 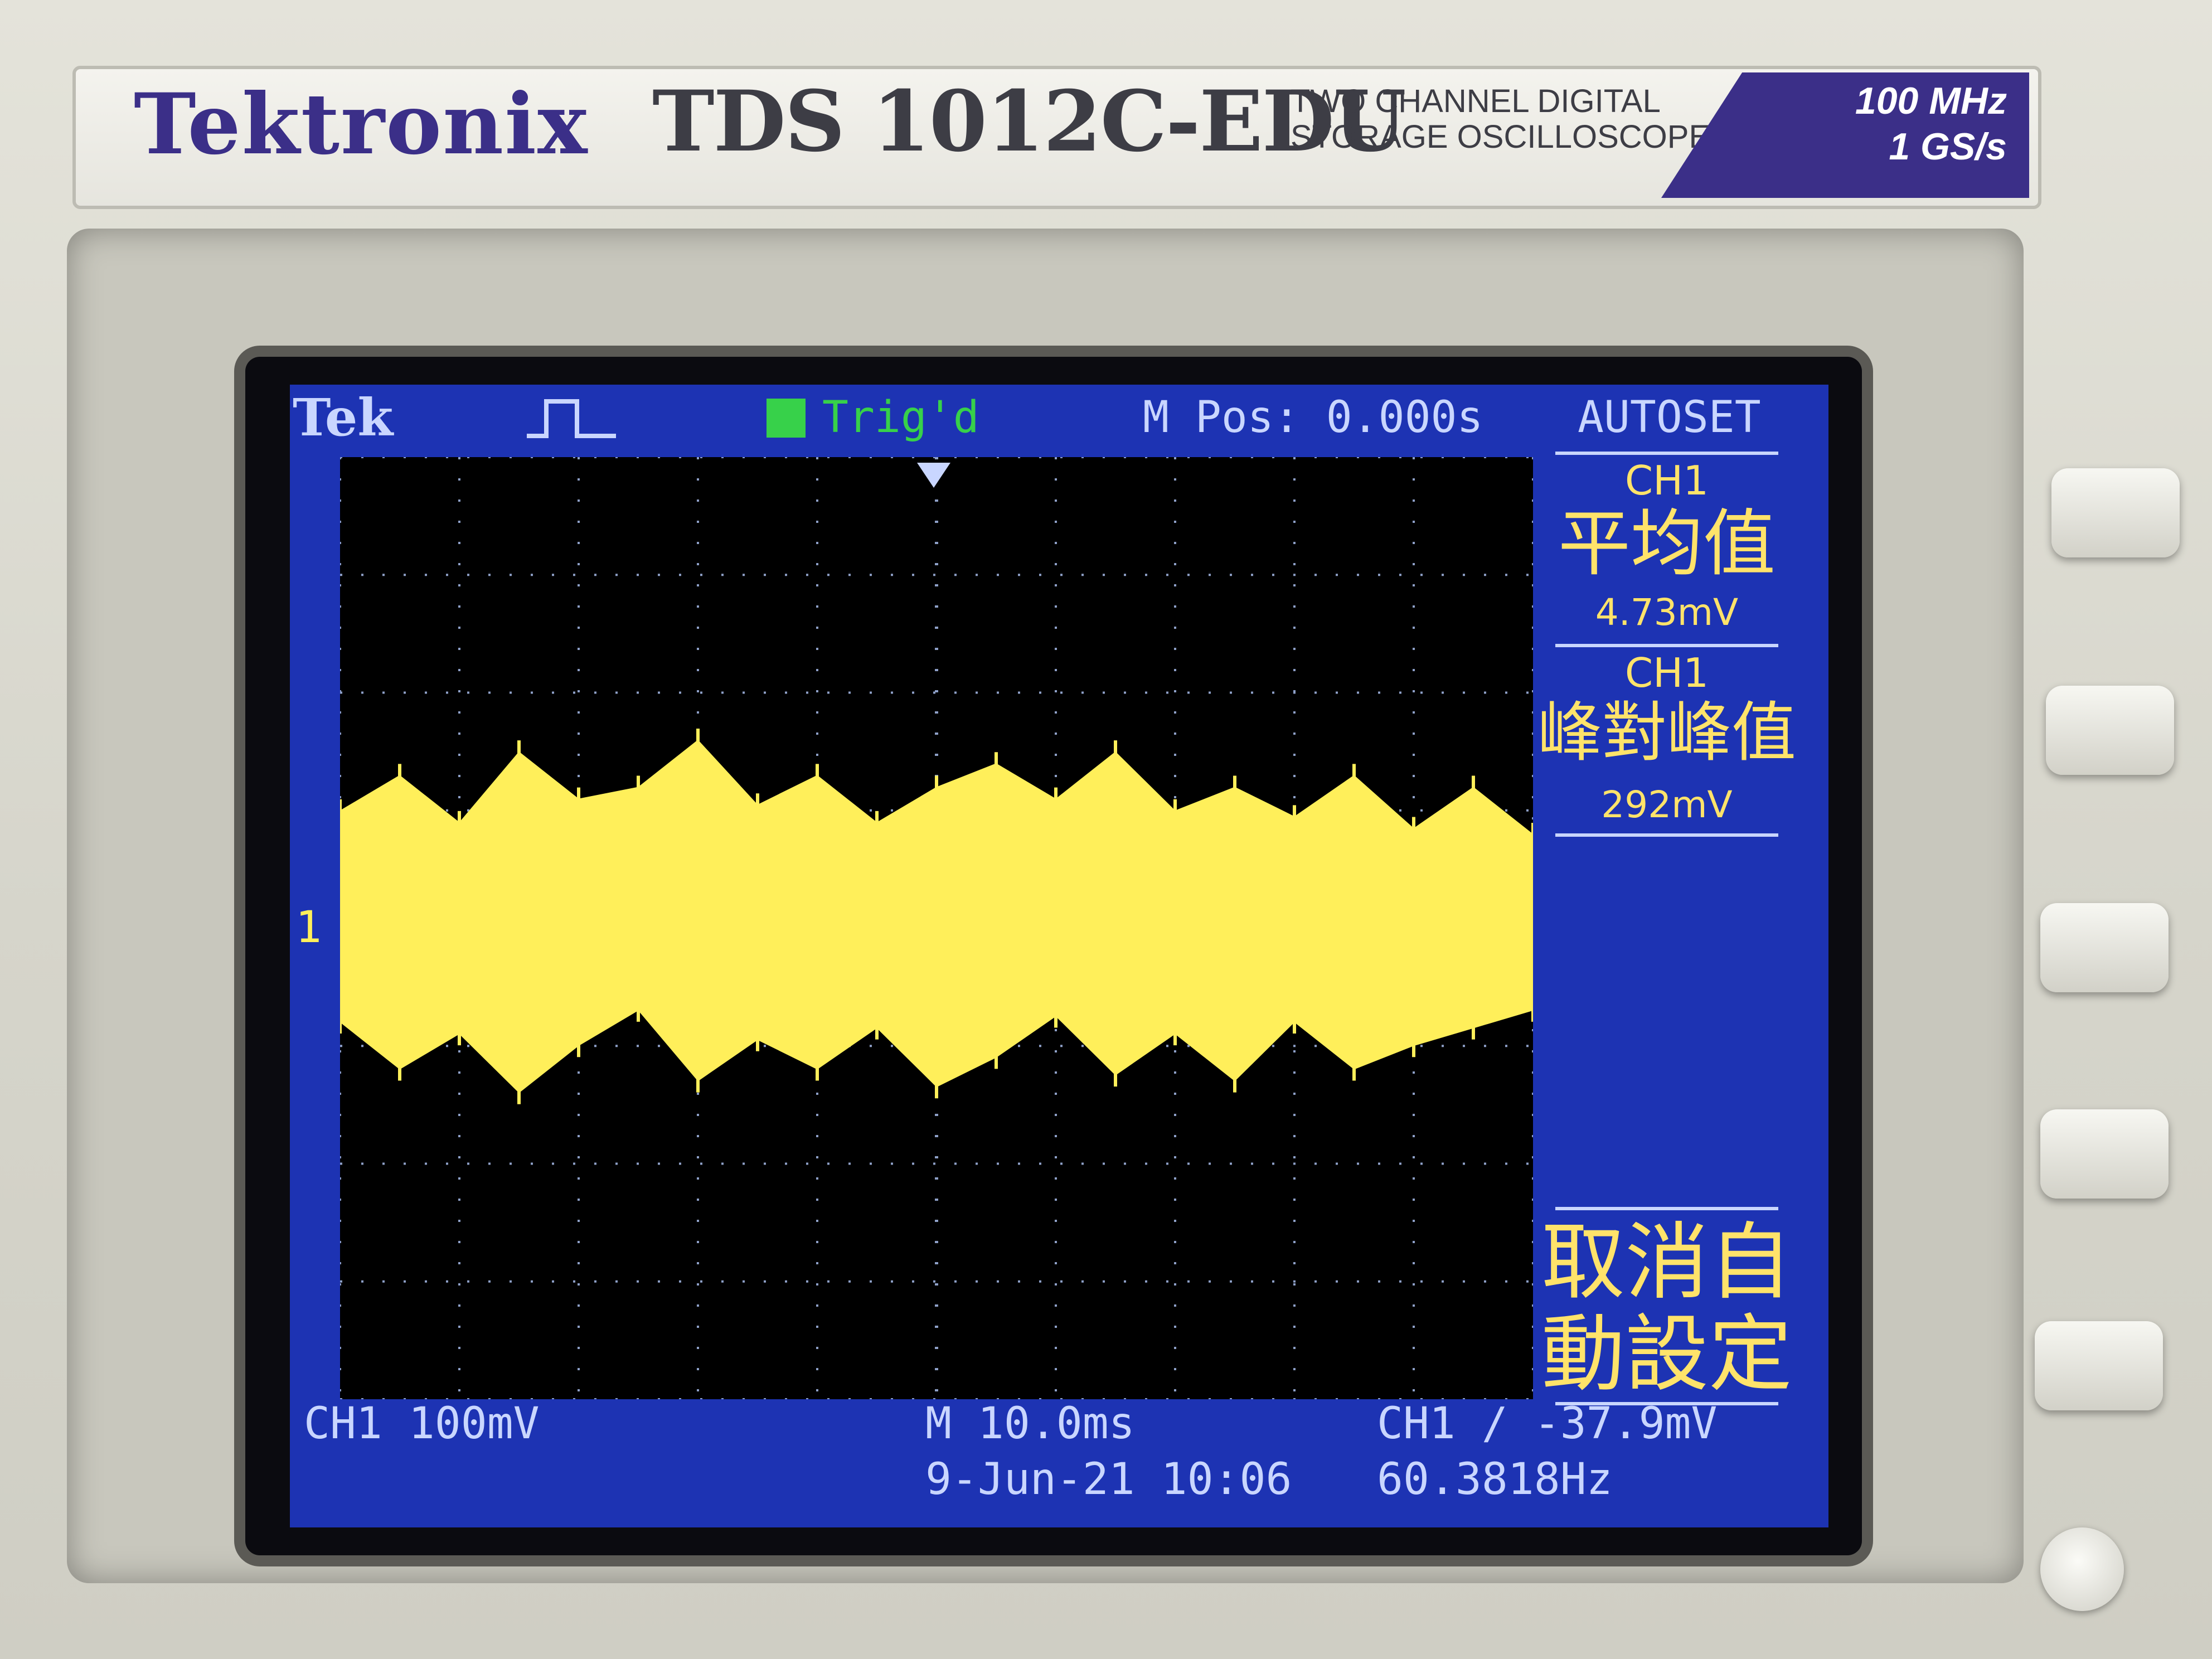 I want to click on trigger-level: CH1 ∕ -37.9mV, so click(x=1547, y=1424).